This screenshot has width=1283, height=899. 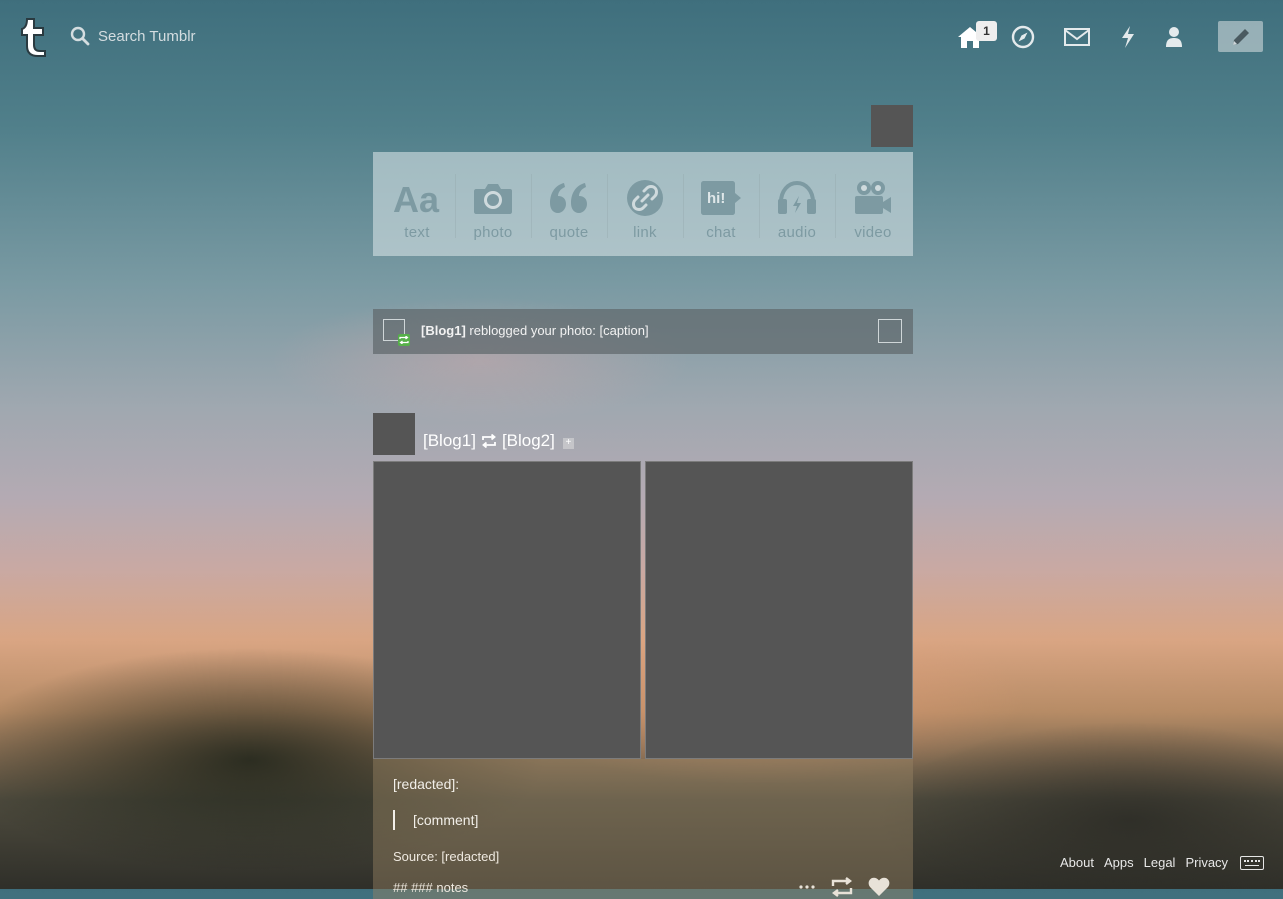 I want to click on post-notes: ## ### notes, so click(x=430, y=887).